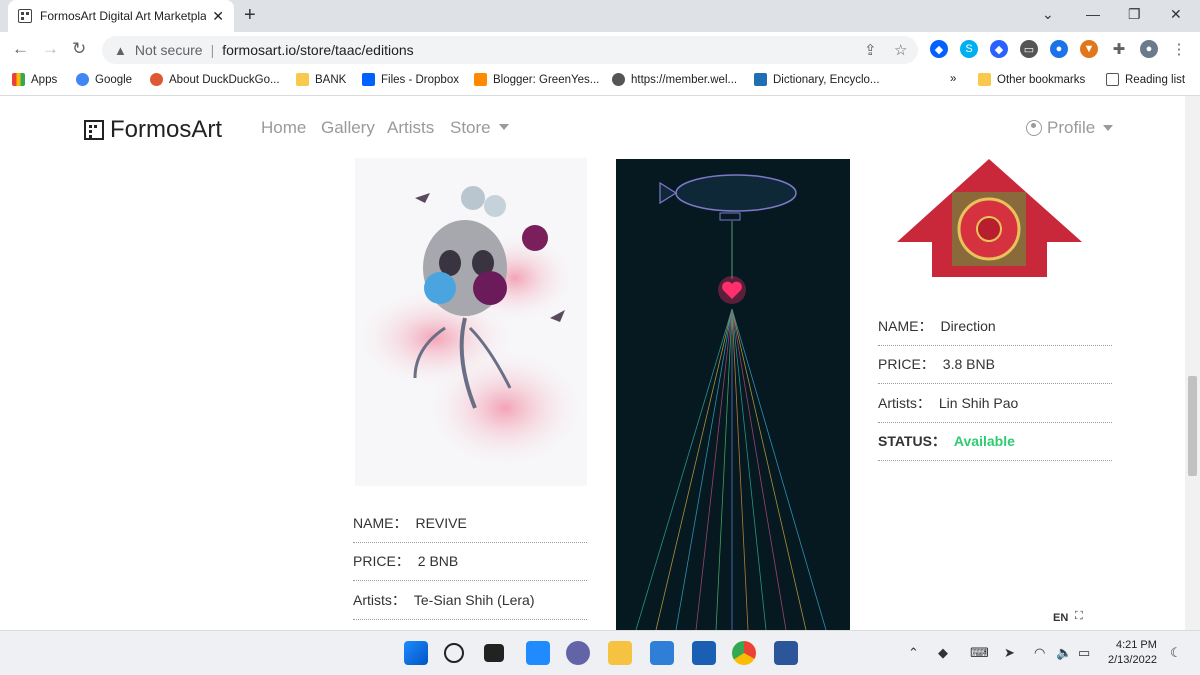  I want to click on reload-button: ↻, so click(79, 49).